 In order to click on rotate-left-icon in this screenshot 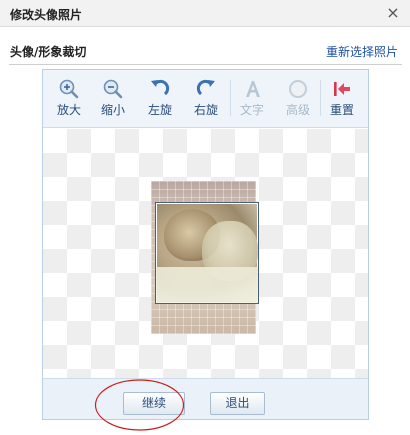, I will do `click(160, 87)`.